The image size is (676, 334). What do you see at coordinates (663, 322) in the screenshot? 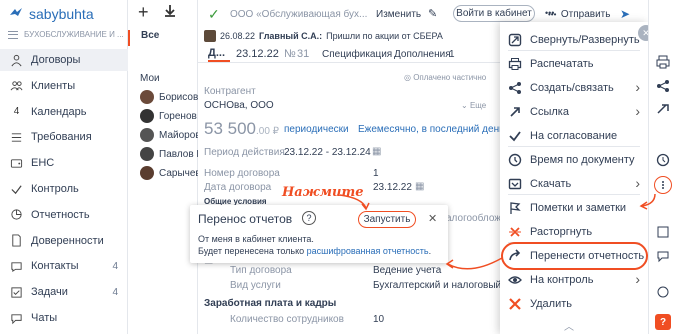
I see `rail-help-icon: ?` at bounding box center [663, 322].